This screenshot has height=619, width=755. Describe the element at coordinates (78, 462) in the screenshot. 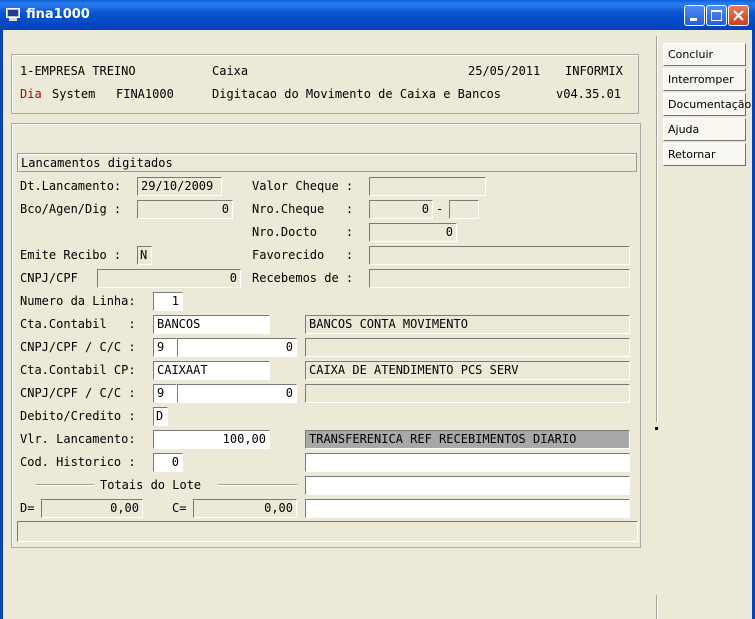

I see `cod-historico-label: Cod. Historico :` at that location.